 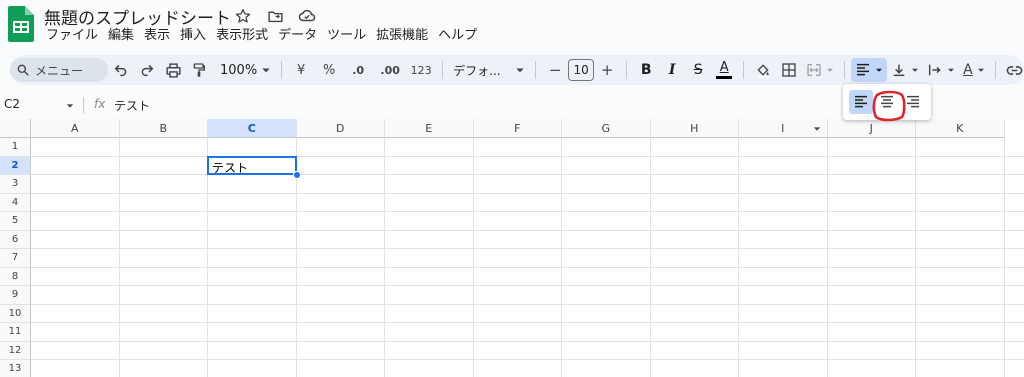 What do you see at coordinates (905, 70) in the screenshot?
I see `vertical-align-button` at bounding box center [905, 70].